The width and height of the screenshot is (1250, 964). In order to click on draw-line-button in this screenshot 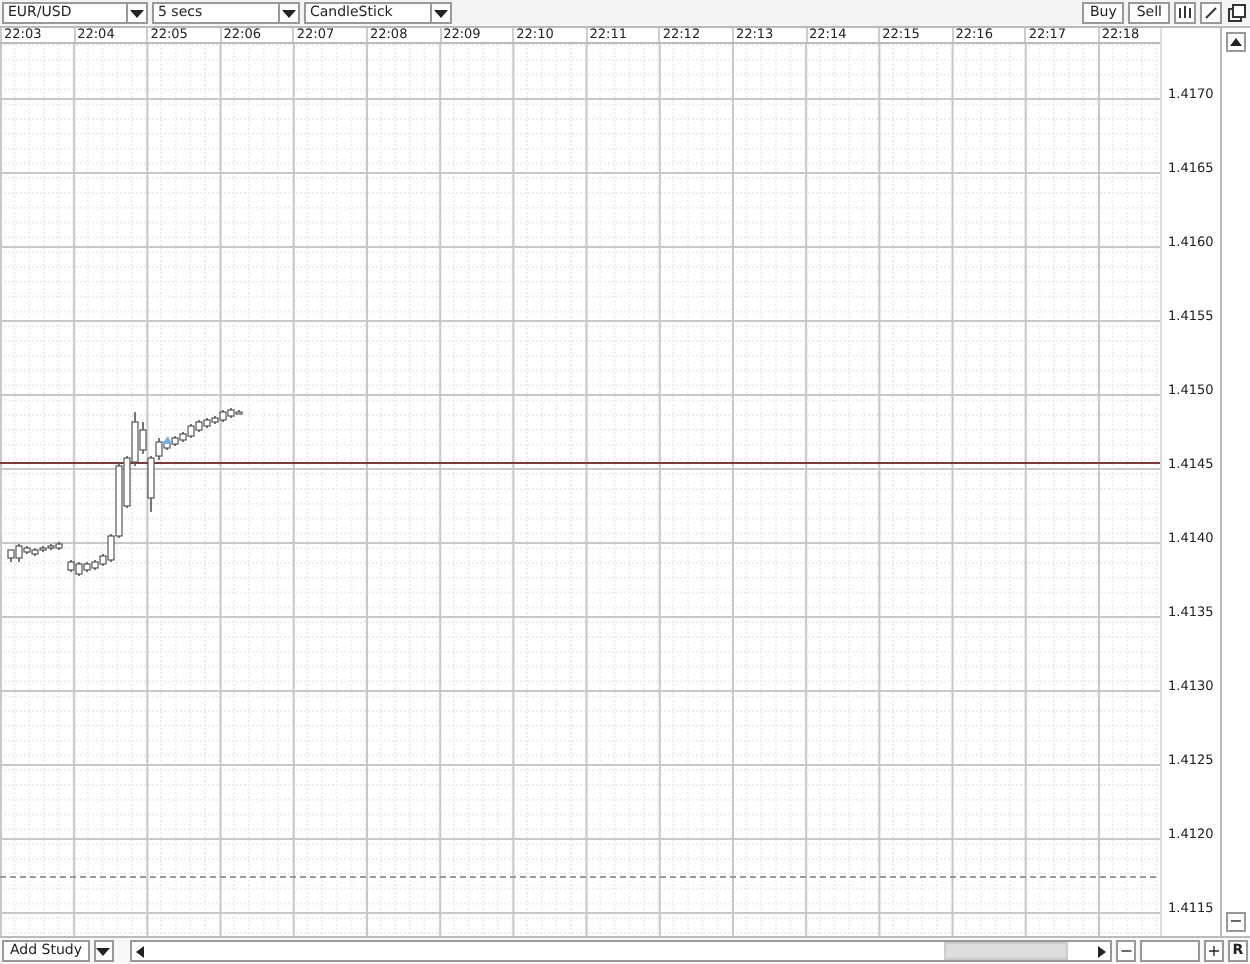, I will do `click(1211, 13)`.